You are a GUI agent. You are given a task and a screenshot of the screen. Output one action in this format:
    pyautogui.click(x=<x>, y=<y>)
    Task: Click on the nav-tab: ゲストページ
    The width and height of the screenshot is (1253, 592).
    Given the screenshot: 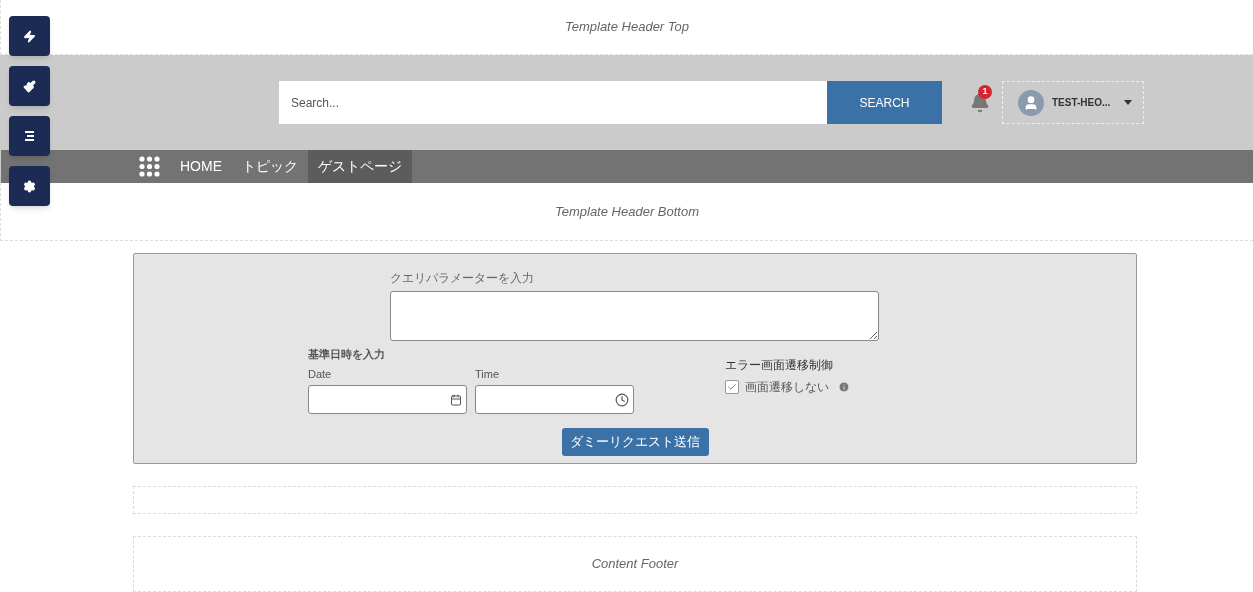 What is the action you would take?
    pyautogui.click(x=360, y=166)
    